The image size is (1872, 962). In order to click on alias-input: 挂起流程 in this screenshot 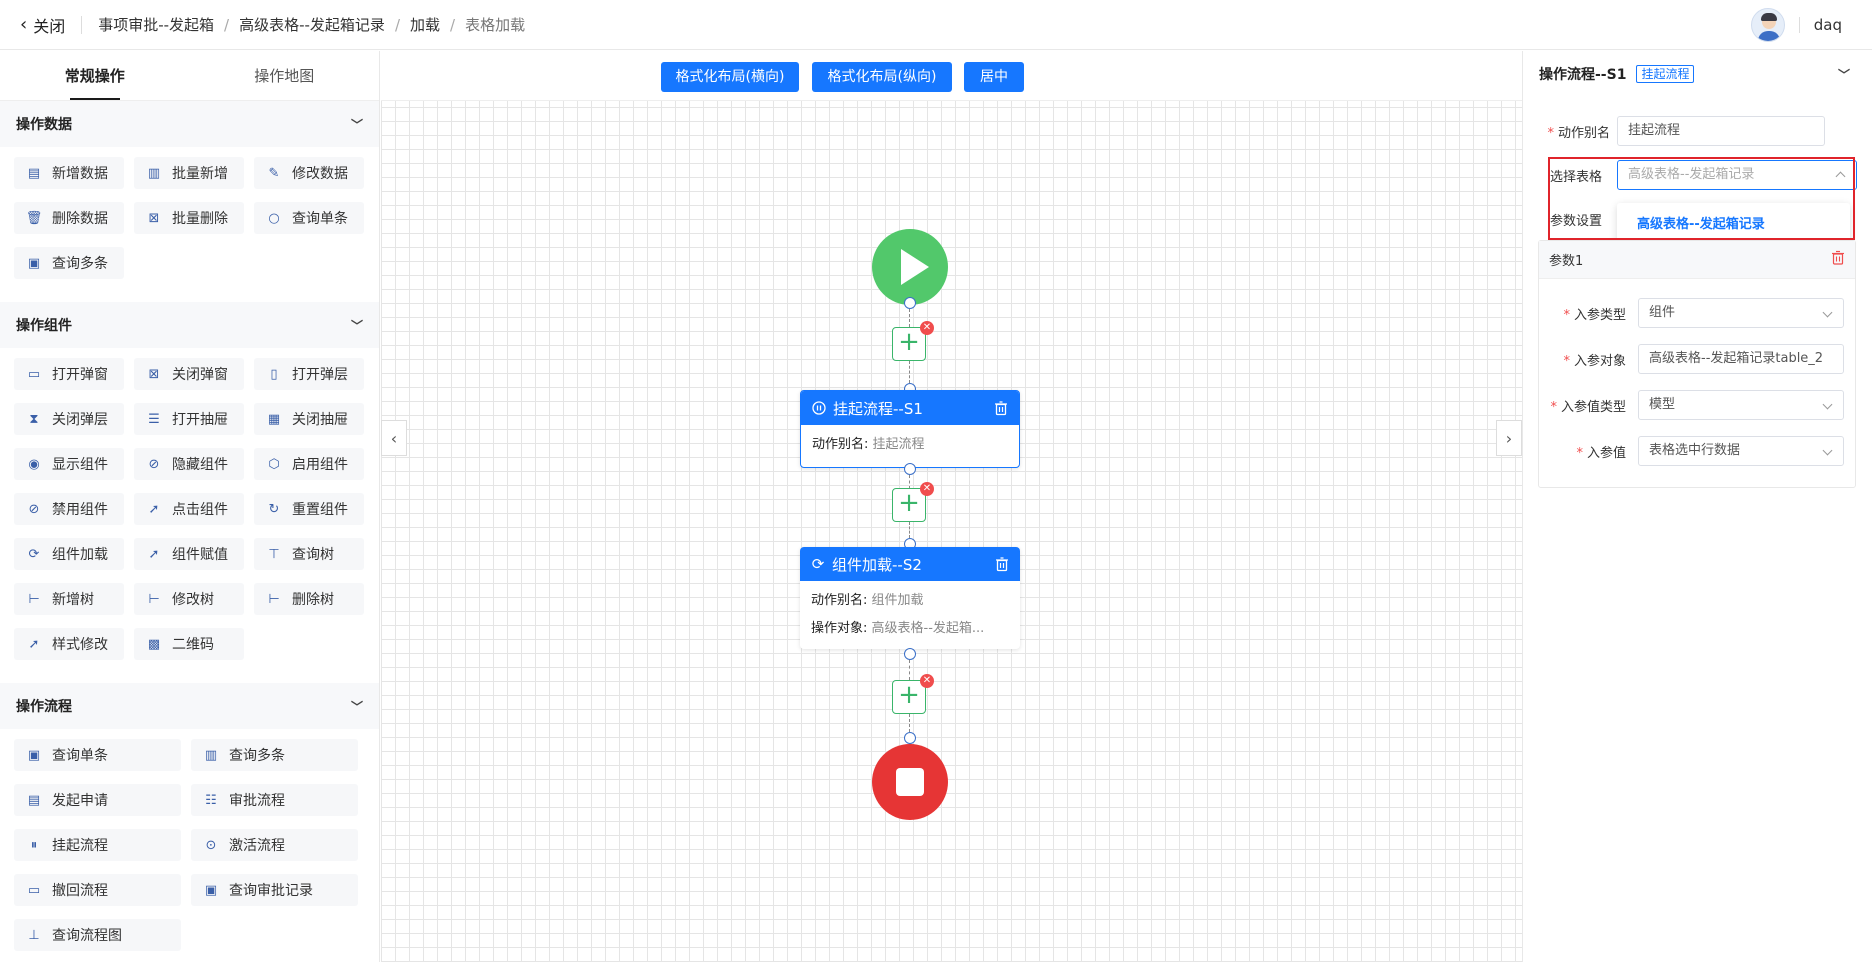, I will do `click(1721, 131)`.